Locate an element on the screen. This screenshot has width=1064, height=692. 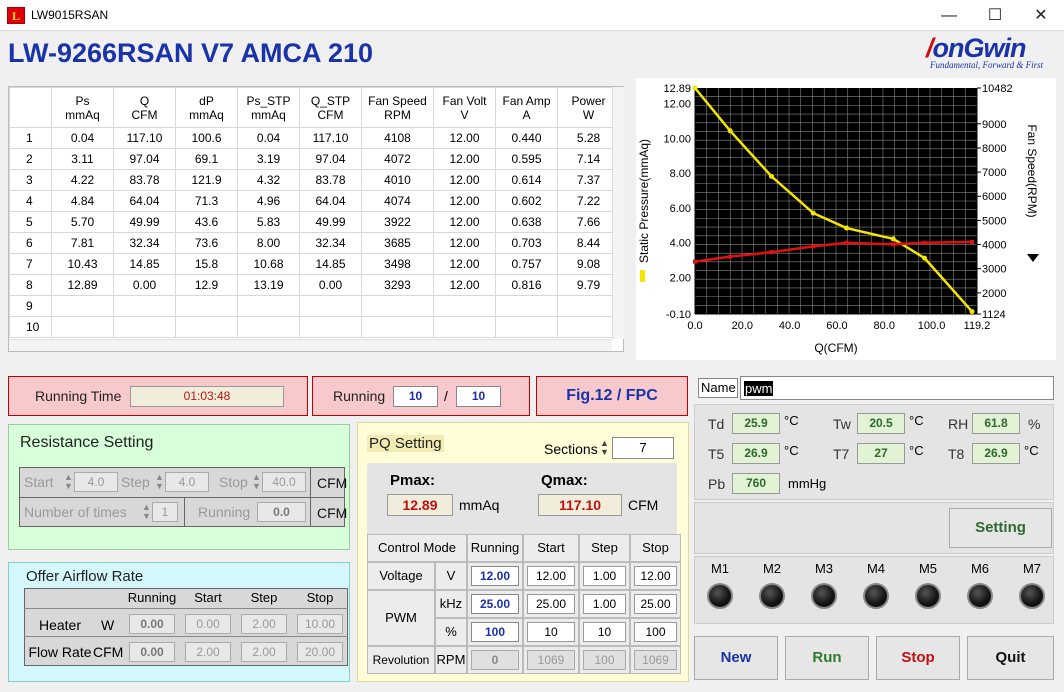
stop-button: Stop is located at coordinates (918, 658).